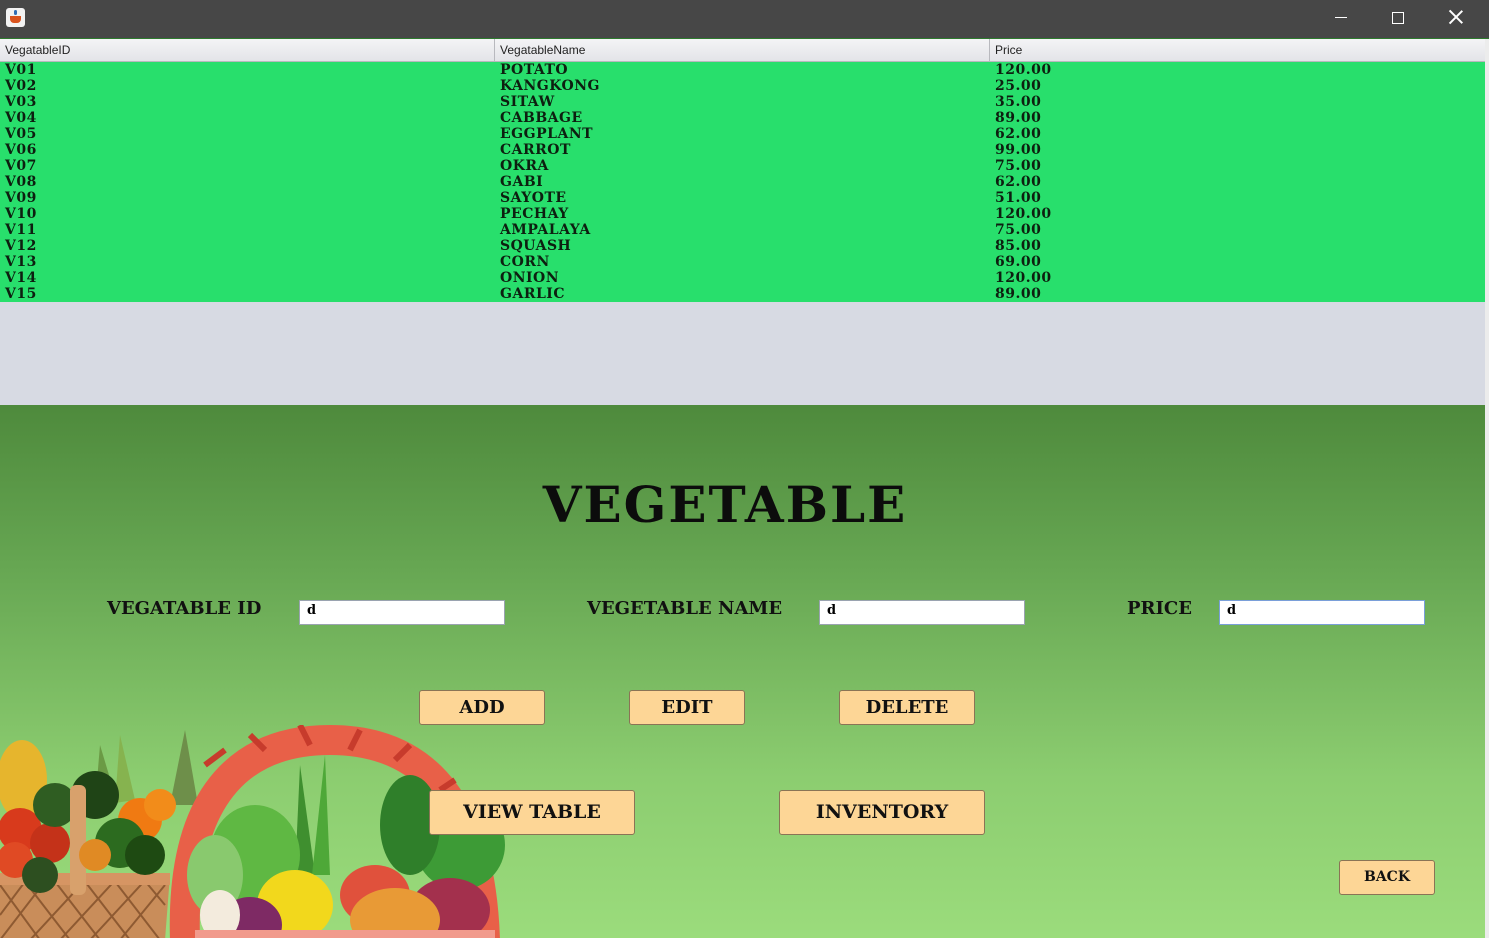 This screenshot has width=1489, height=938. I want to click on window-right-edge, so click(1487, 488).